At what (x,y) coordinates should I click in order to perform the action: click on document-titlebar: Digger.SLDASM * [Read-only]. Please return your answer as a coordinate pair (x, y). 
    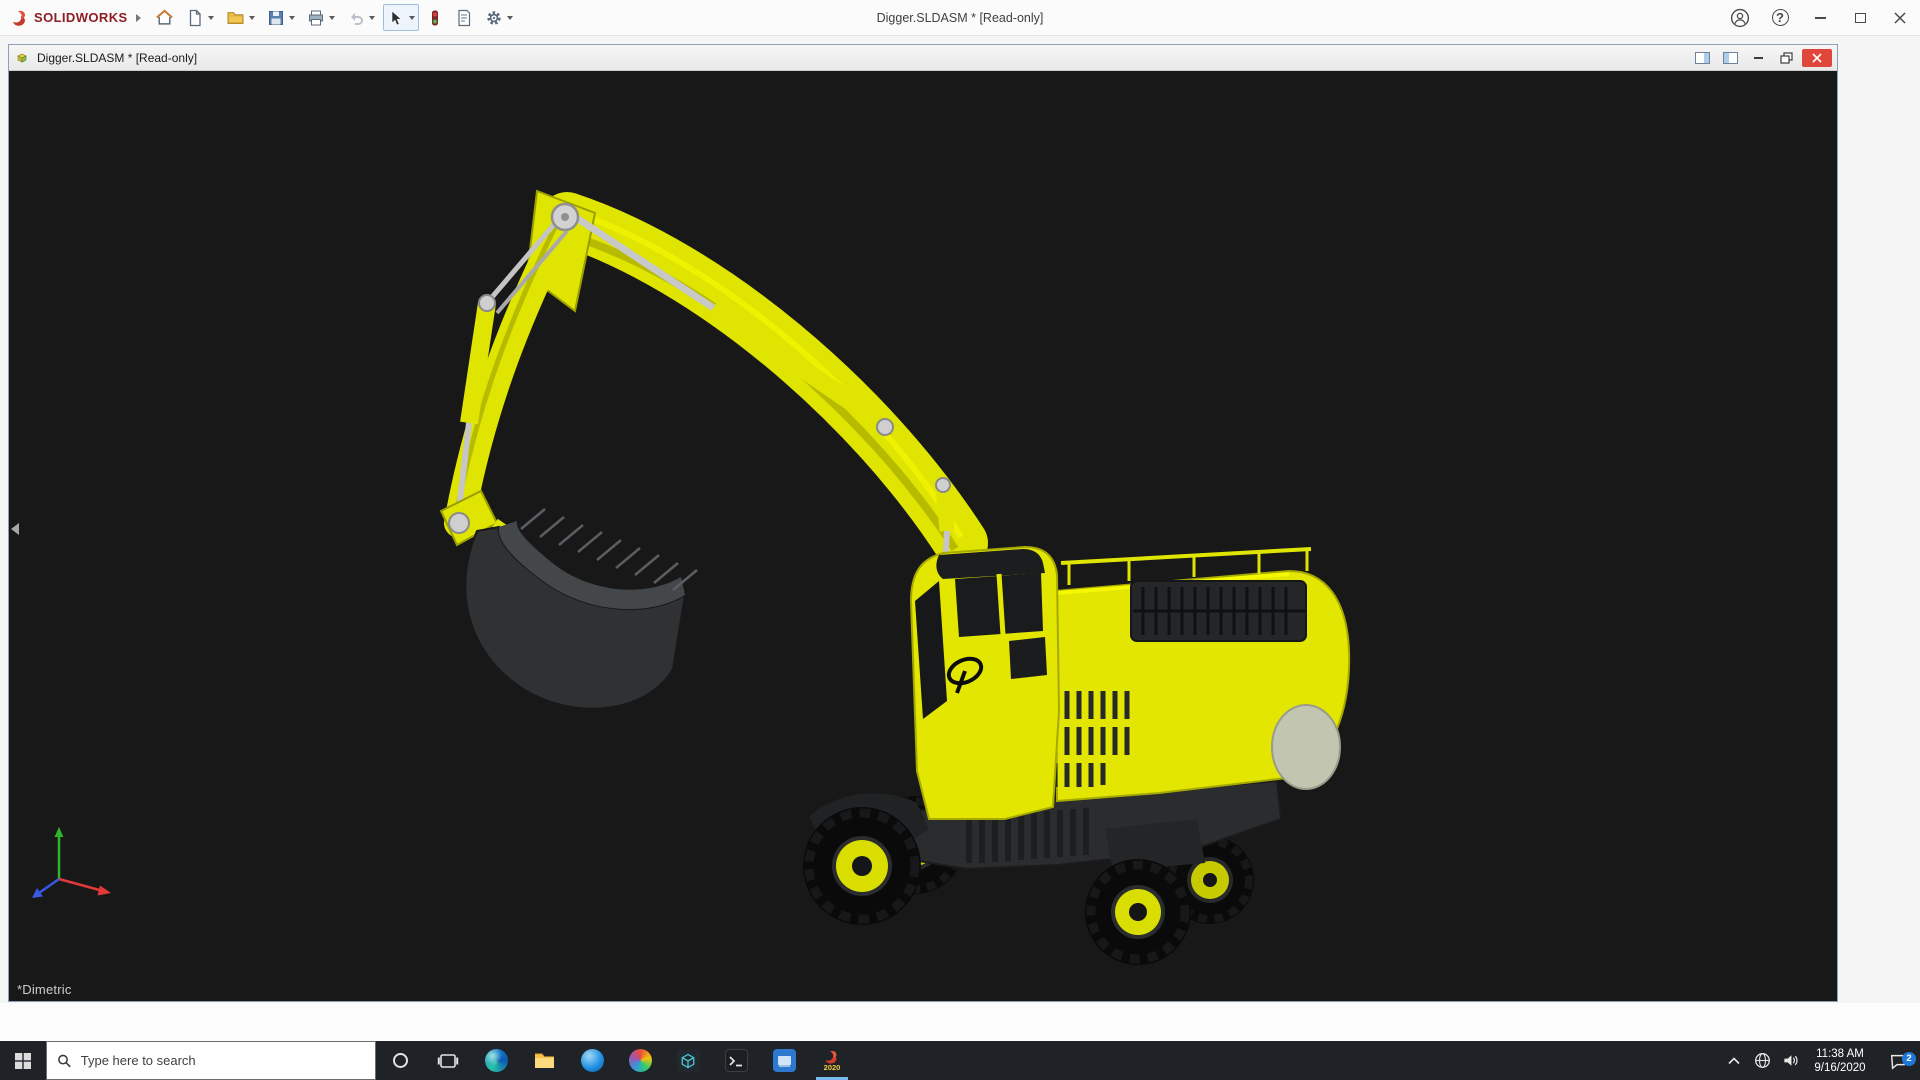
    Looking at the image, I should click on (923, 58).